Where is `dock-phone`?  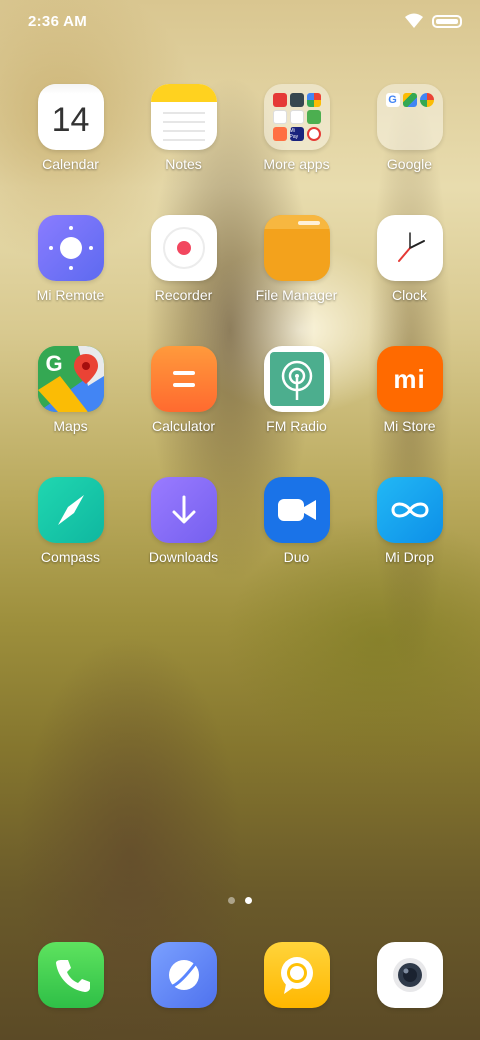 dock-phone is located at coordinates (70, 975).